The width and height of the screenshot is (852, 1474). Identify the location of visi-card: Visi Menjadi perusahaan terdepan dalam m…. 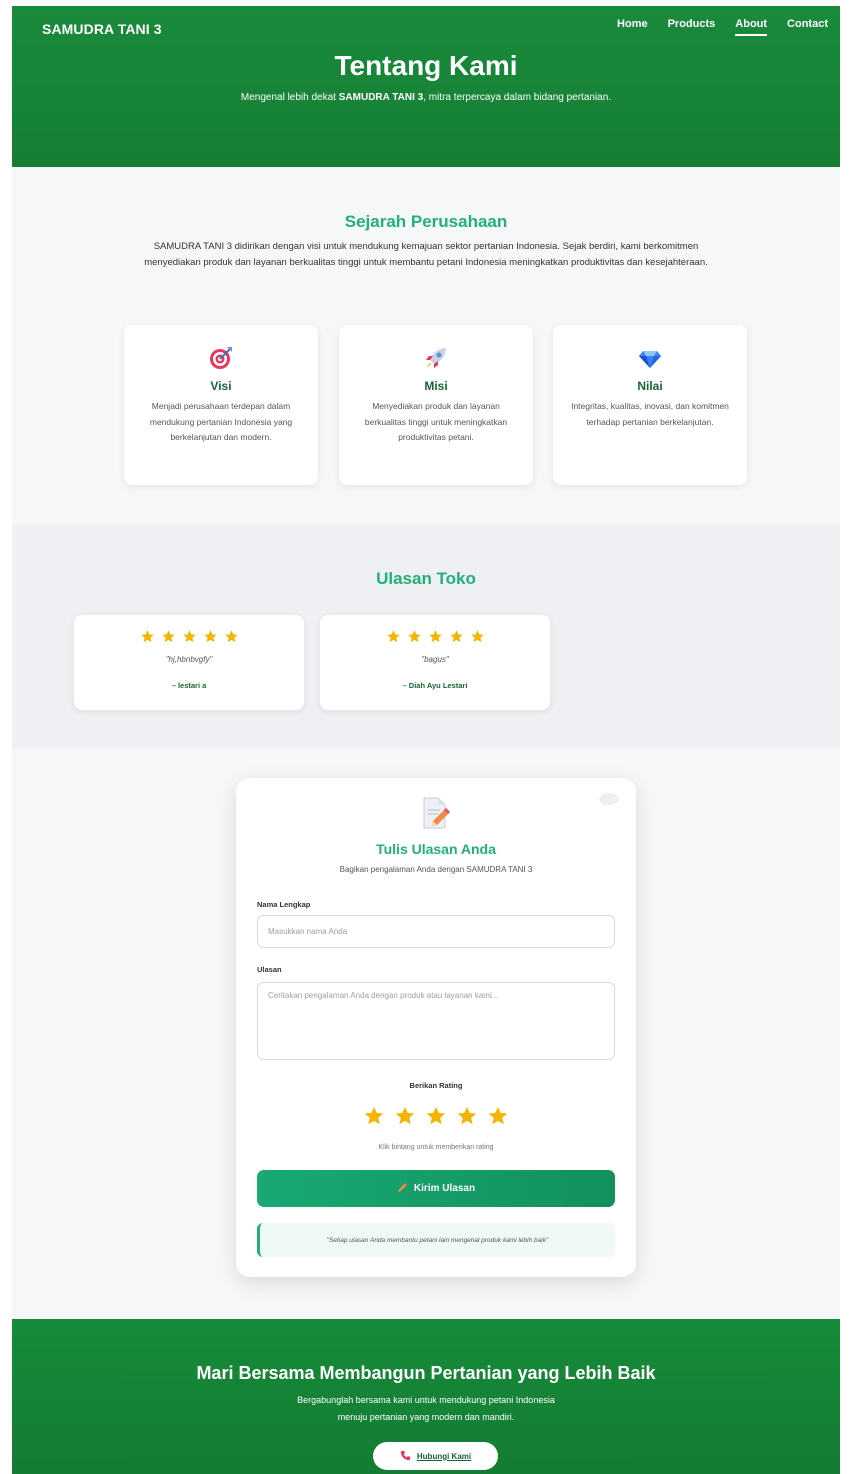
(221, 405).